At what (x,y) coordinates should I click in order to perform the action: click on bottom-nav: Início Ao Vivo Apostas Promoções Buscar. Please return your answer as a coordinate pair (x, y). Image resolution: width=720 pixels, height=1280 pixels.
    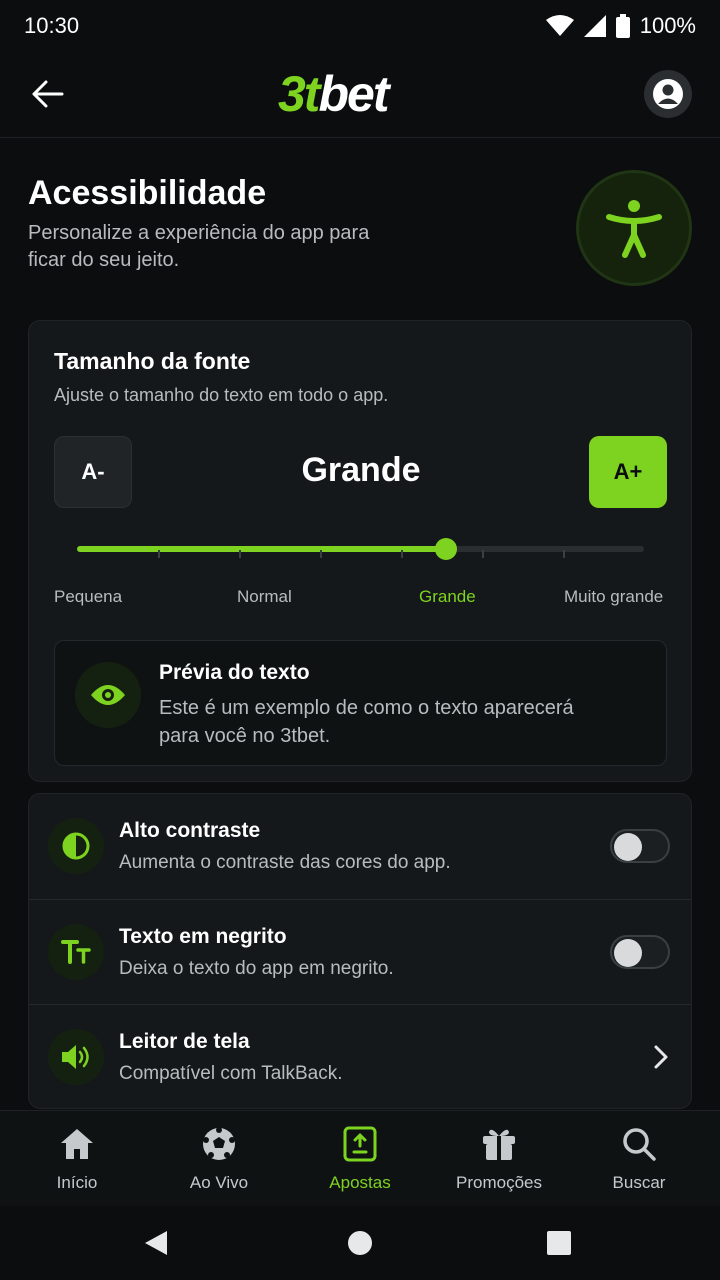
    Looking at the image, I should click on (360, 1158).